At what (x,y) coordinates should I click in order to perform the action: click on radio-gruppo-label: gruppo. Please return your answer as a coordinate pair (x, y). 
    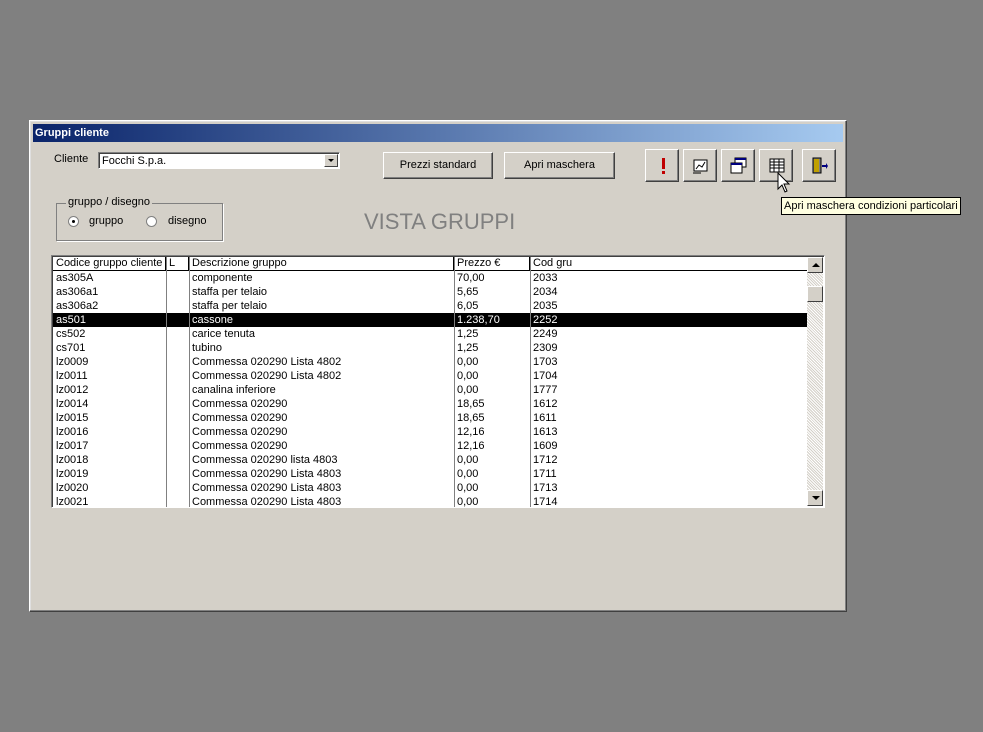
    Looking at the image, I should click on (106, 221).